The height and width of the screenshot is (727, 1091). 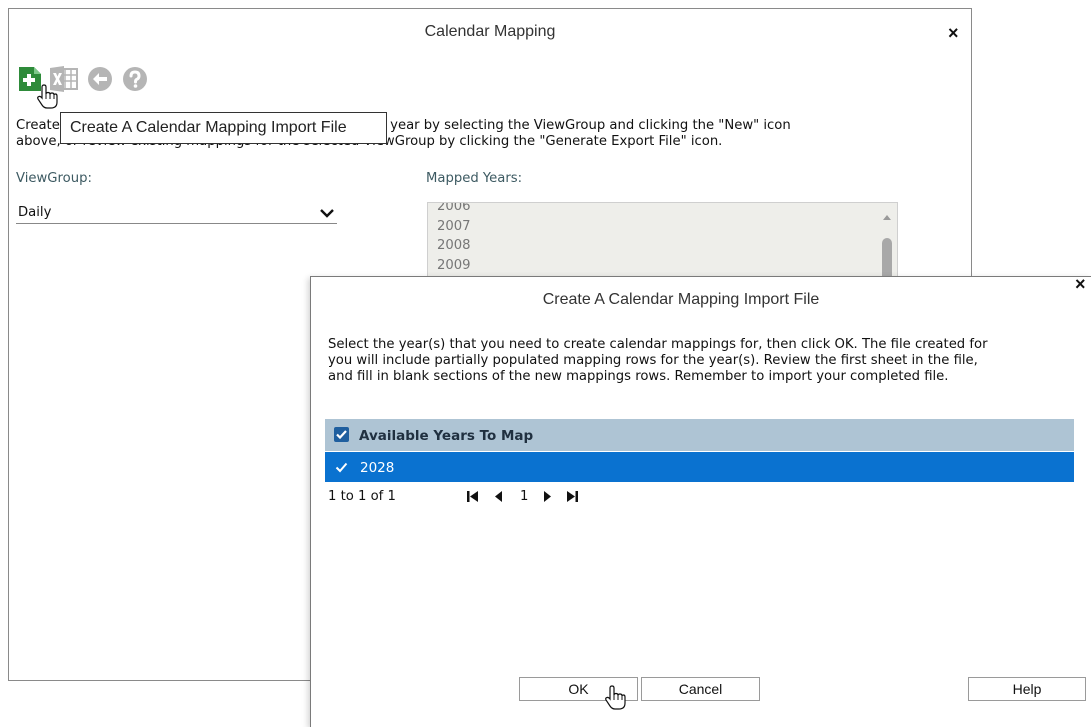 I want to click on help-button: Help, so click(x=1027, y=689).